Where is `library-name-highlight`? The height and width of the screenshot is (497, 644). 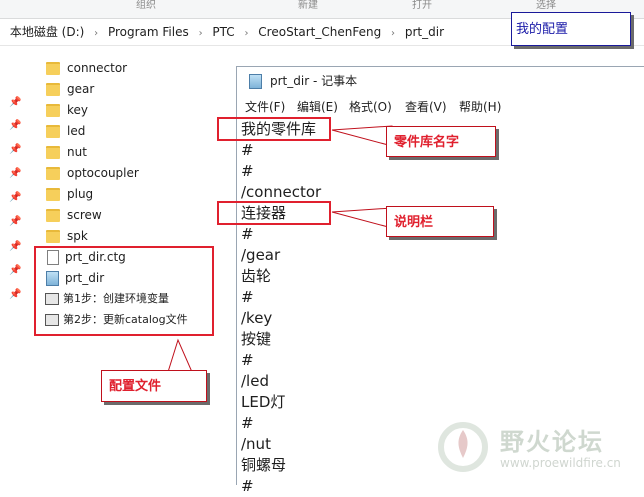
library-name-highlight is located at coordinates (274, 129).